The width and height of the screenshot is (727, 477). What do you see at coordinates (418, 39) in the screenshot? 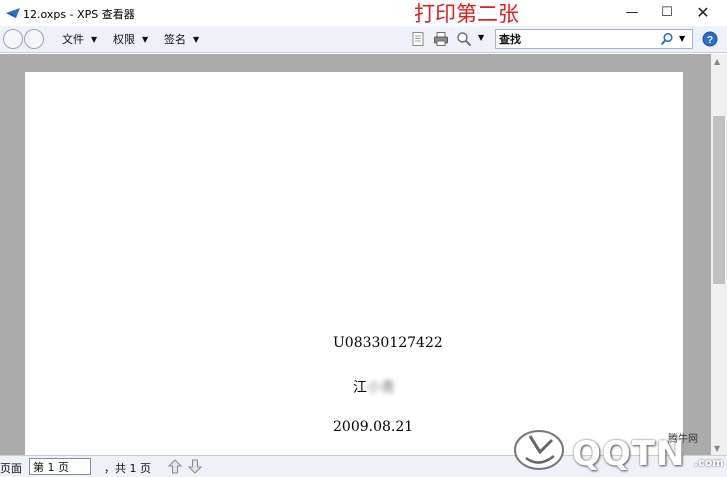
I see `document-icon` at bounding box center [418, 39].